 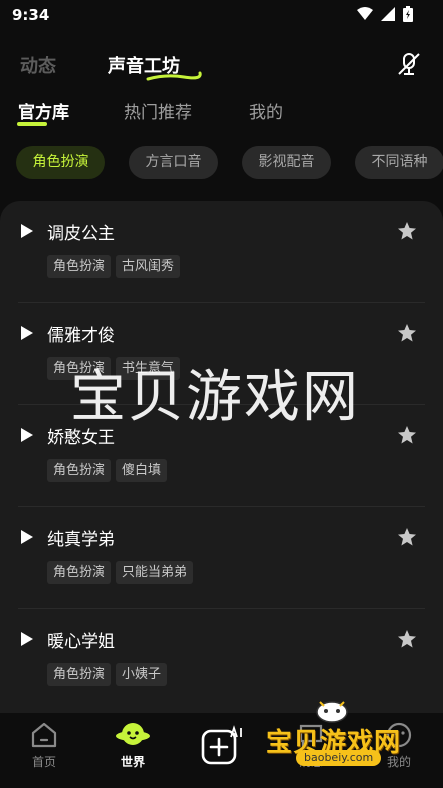 What do you see at coordinates (31, 15) in the screenshot?
I see `status-time: 9:34` at bounding box center [31, 15].